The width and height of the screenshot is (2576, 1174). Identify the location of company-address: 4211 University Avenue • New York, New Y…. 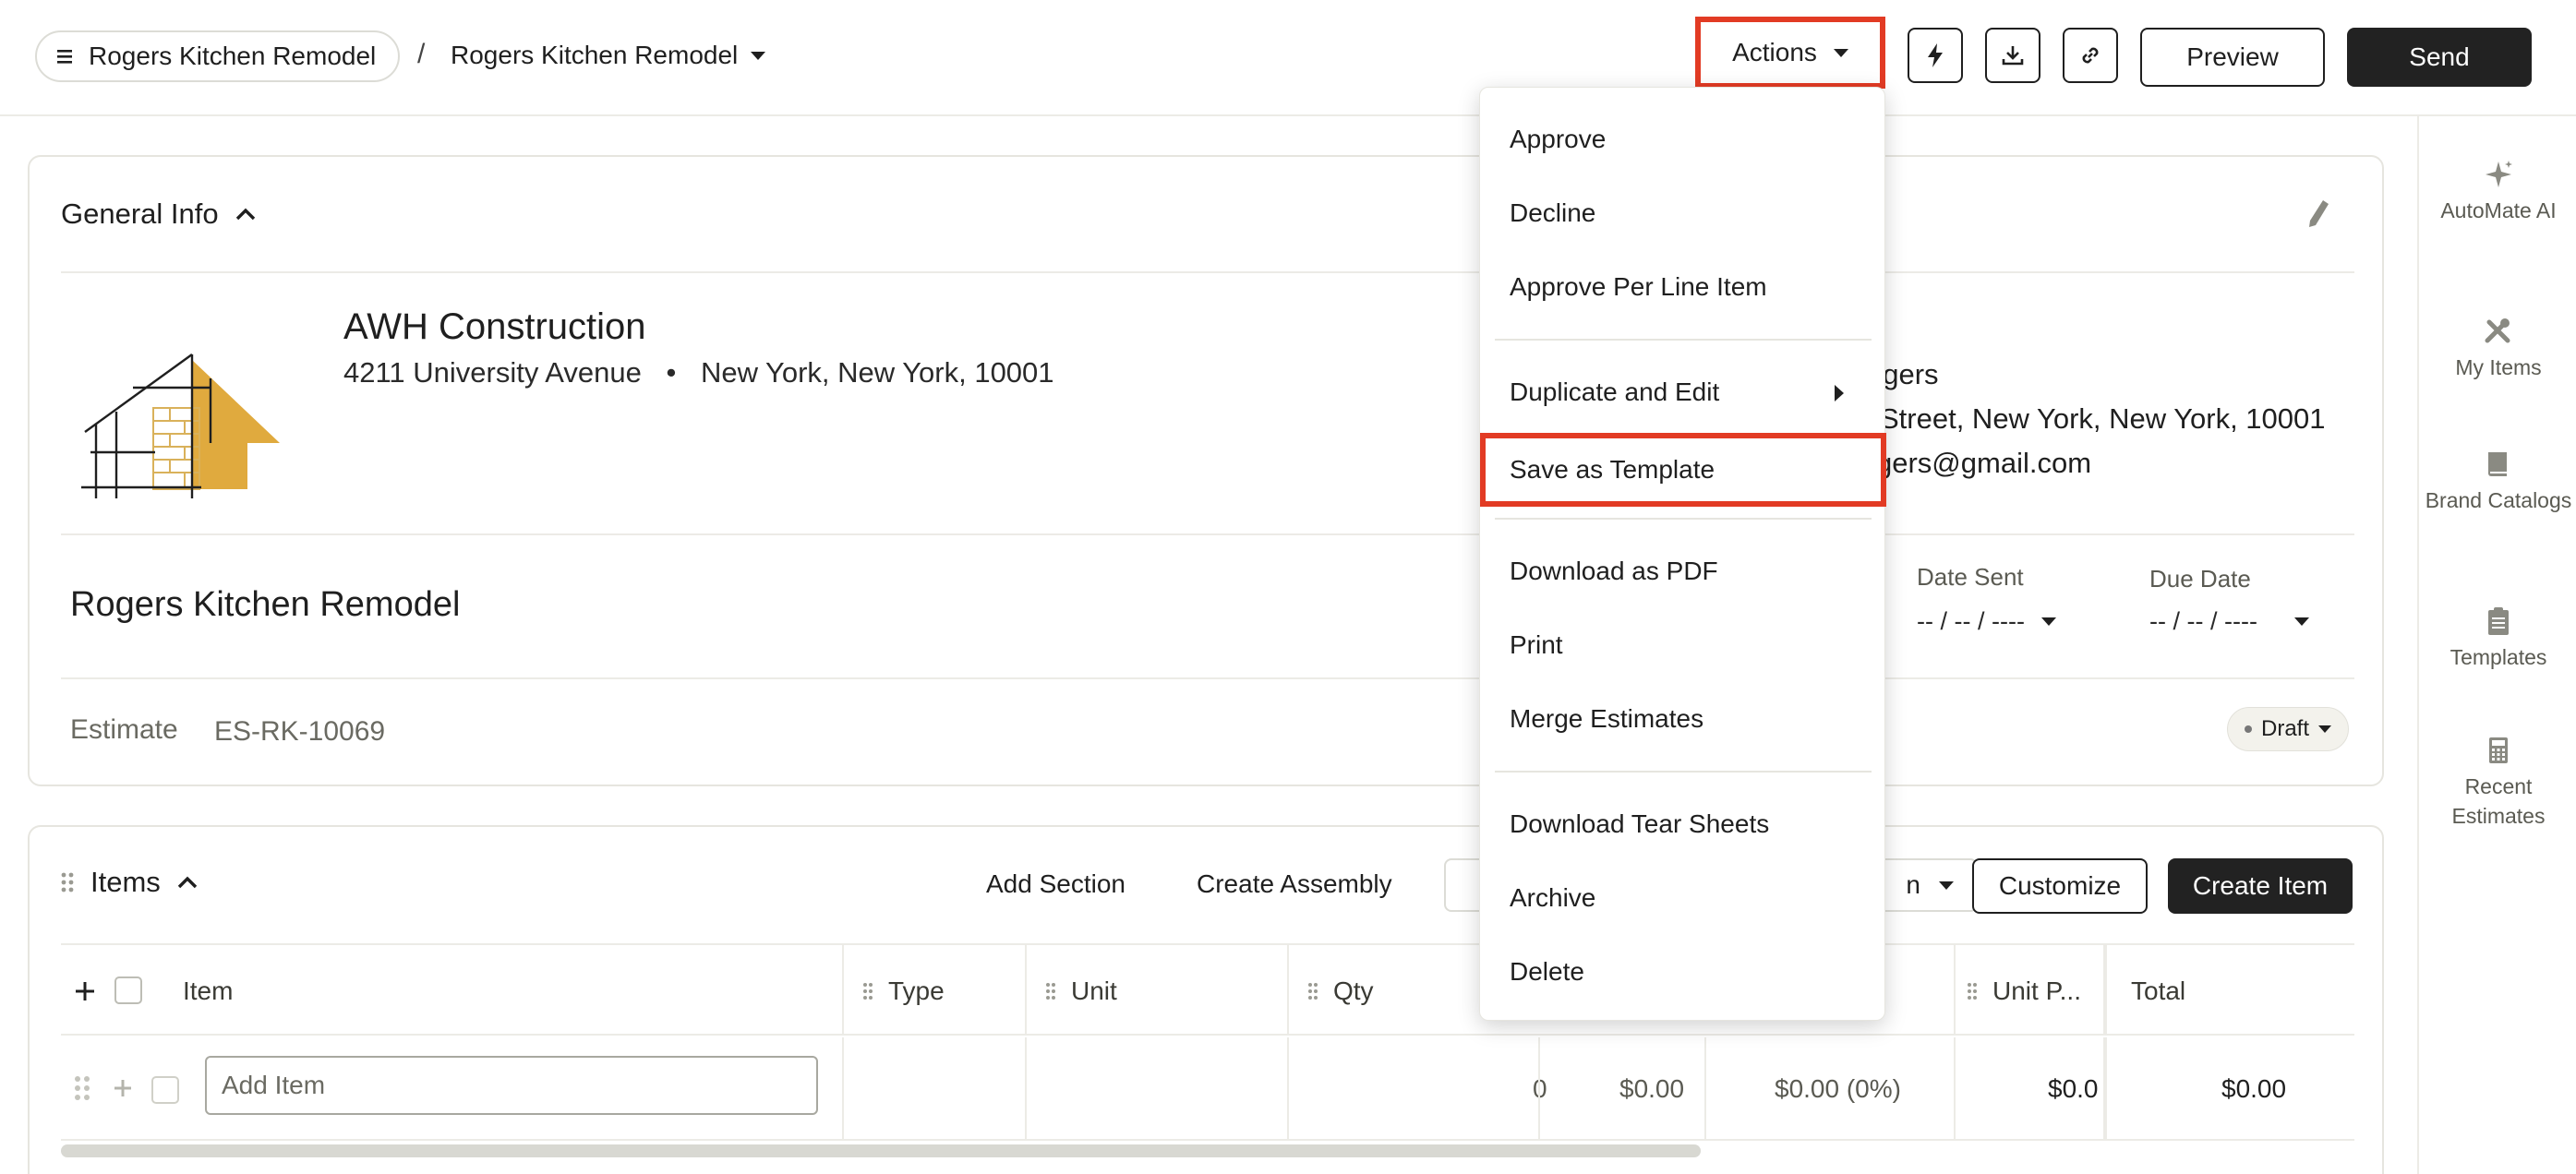
(698, 372).